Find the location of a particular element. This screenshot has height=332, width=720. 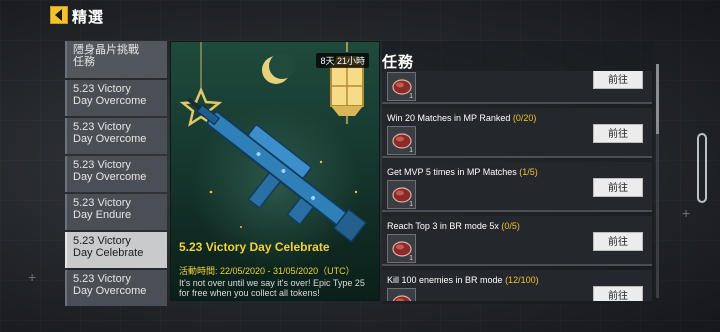

back-arrow-icon is located at coordinates (59, 15).